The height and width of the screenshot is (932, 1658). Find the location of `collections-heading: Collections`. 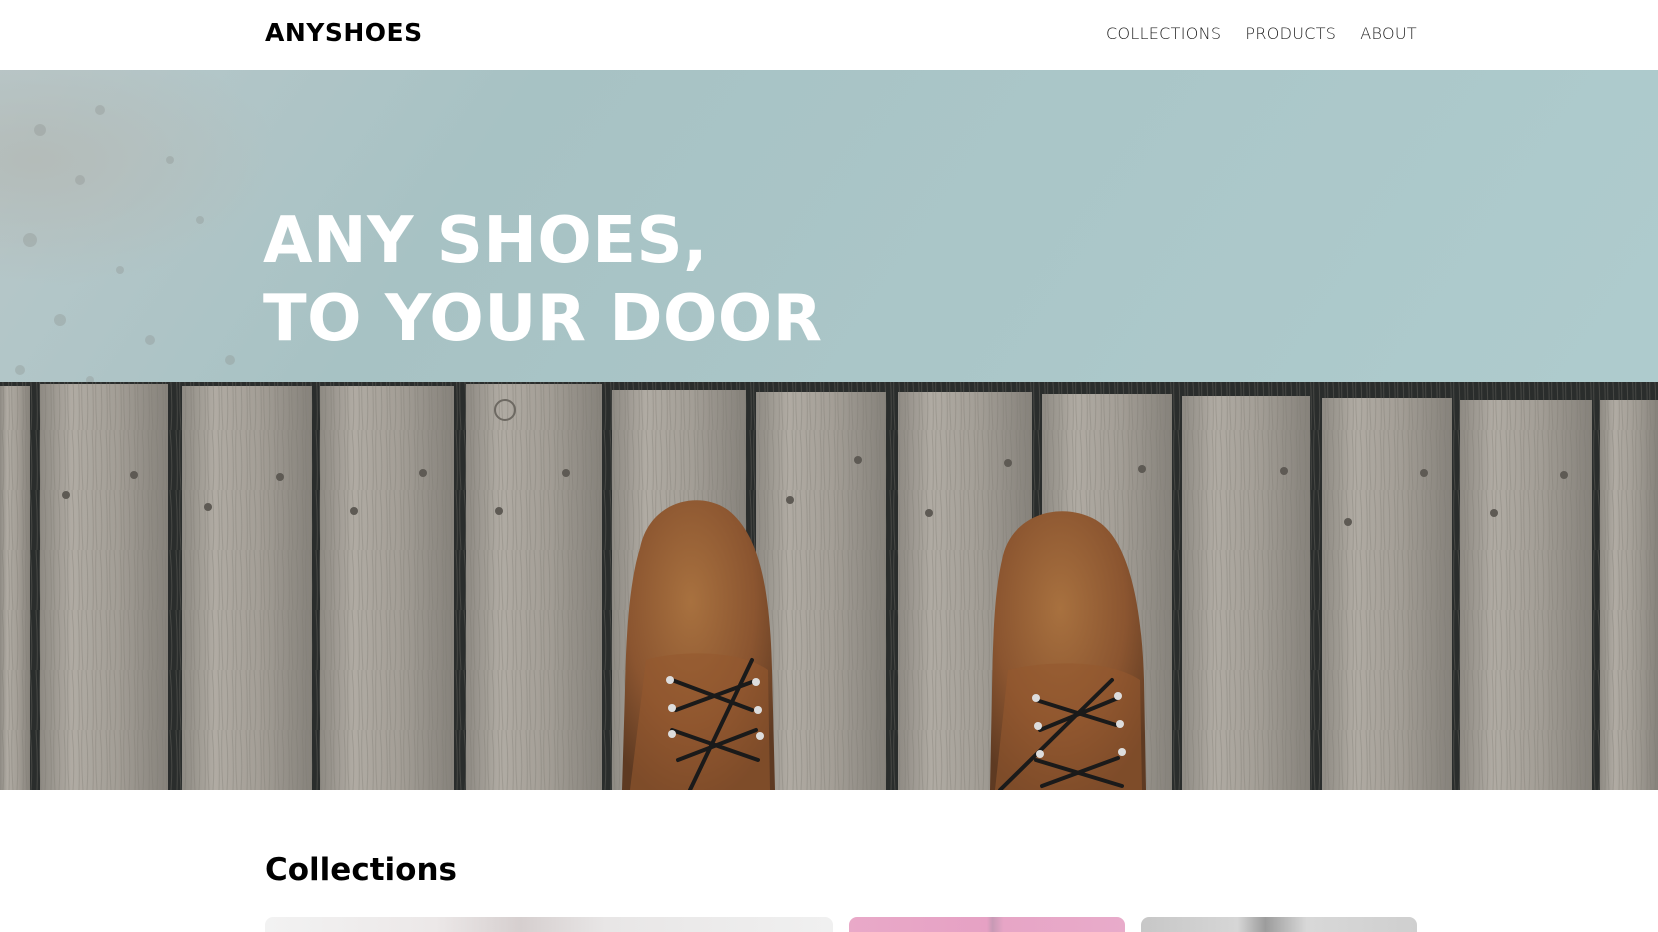

collections-heading: Collections is located at coordinates (361, 870).